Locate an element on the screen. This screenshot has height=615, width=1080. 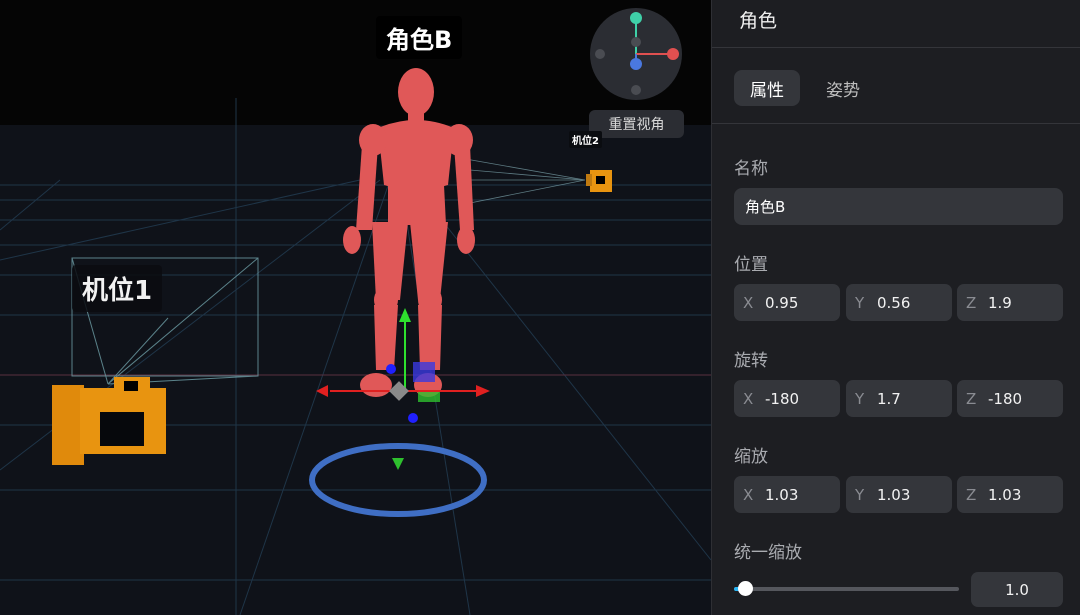
axis-x-handle is located at coordinates (673, 54).